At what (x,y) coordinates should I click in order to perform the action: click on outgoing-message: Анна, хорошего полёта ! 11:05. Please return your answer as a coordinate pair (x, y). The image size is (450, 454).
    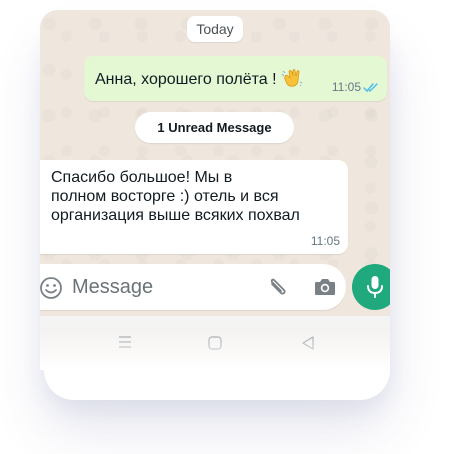
    Looking at the image, I should click on (235, 78).